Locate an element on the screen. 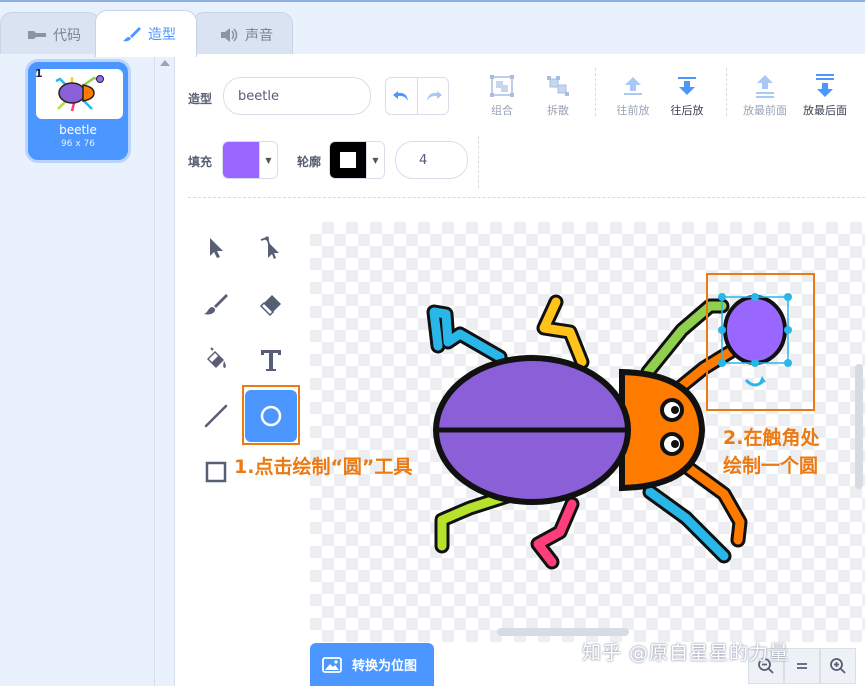 This screenshot has width=865, height=686. fill-color-picker: ▼ is located at coordinates (250, 160).